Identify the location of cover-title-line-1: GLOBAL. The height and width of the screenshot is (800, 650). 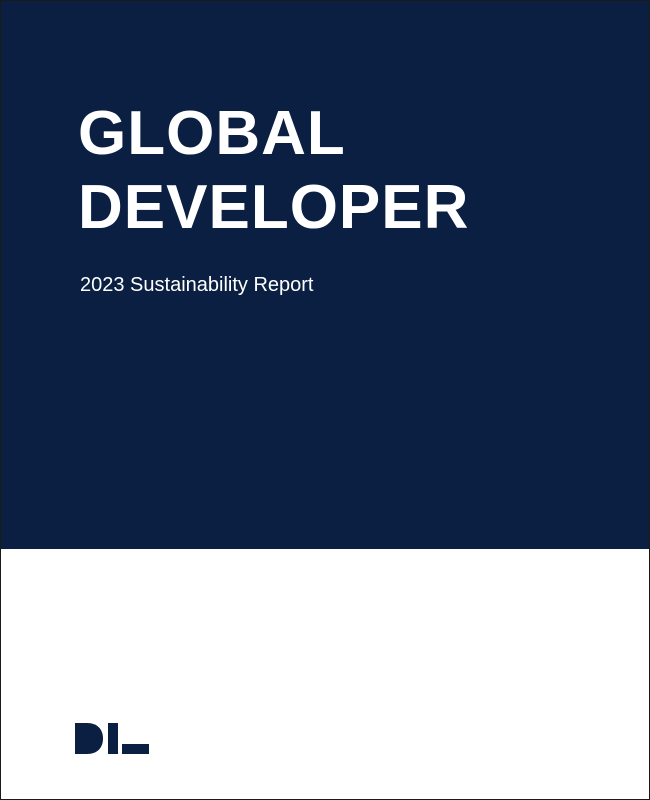
(212, 133).